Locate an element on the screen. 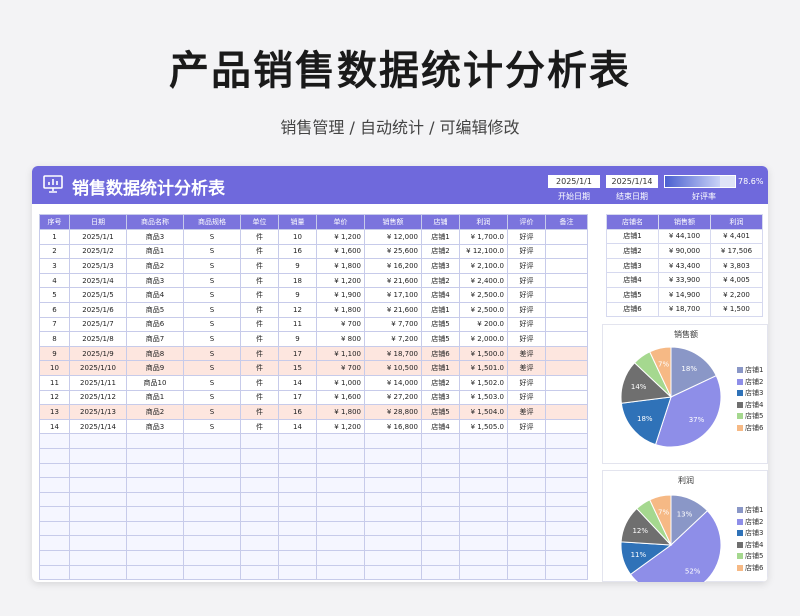 This screenshot has width=800, height=616. table-cell: 商品9 is located at coordinates (155, 368).